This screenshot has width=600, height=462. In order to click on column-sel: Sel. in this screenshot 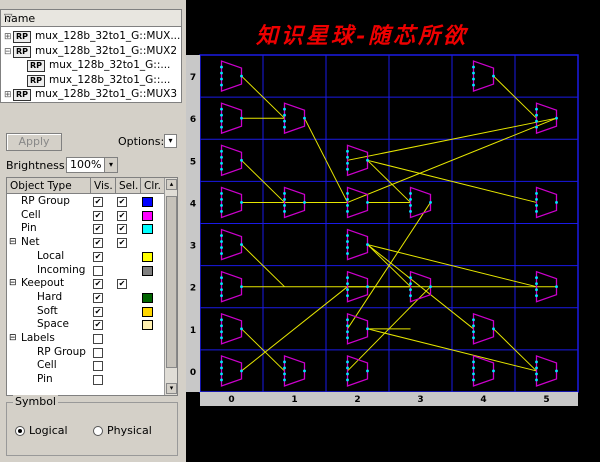, I will do `click(128, 186)`.